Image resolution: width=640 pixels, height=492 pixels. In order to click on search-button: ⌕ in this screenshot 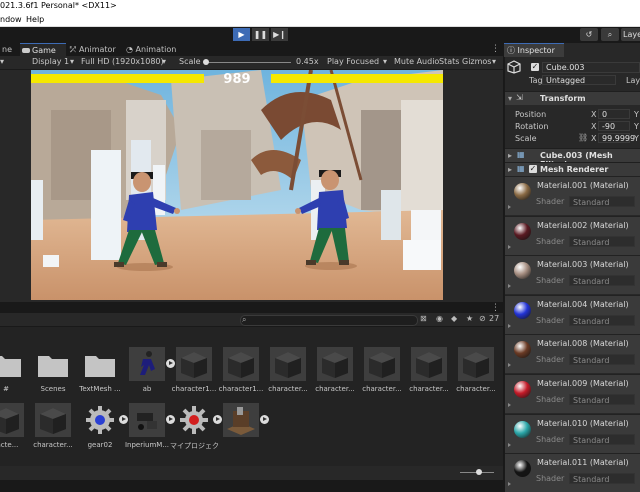, I will do `click(610, 34)`.